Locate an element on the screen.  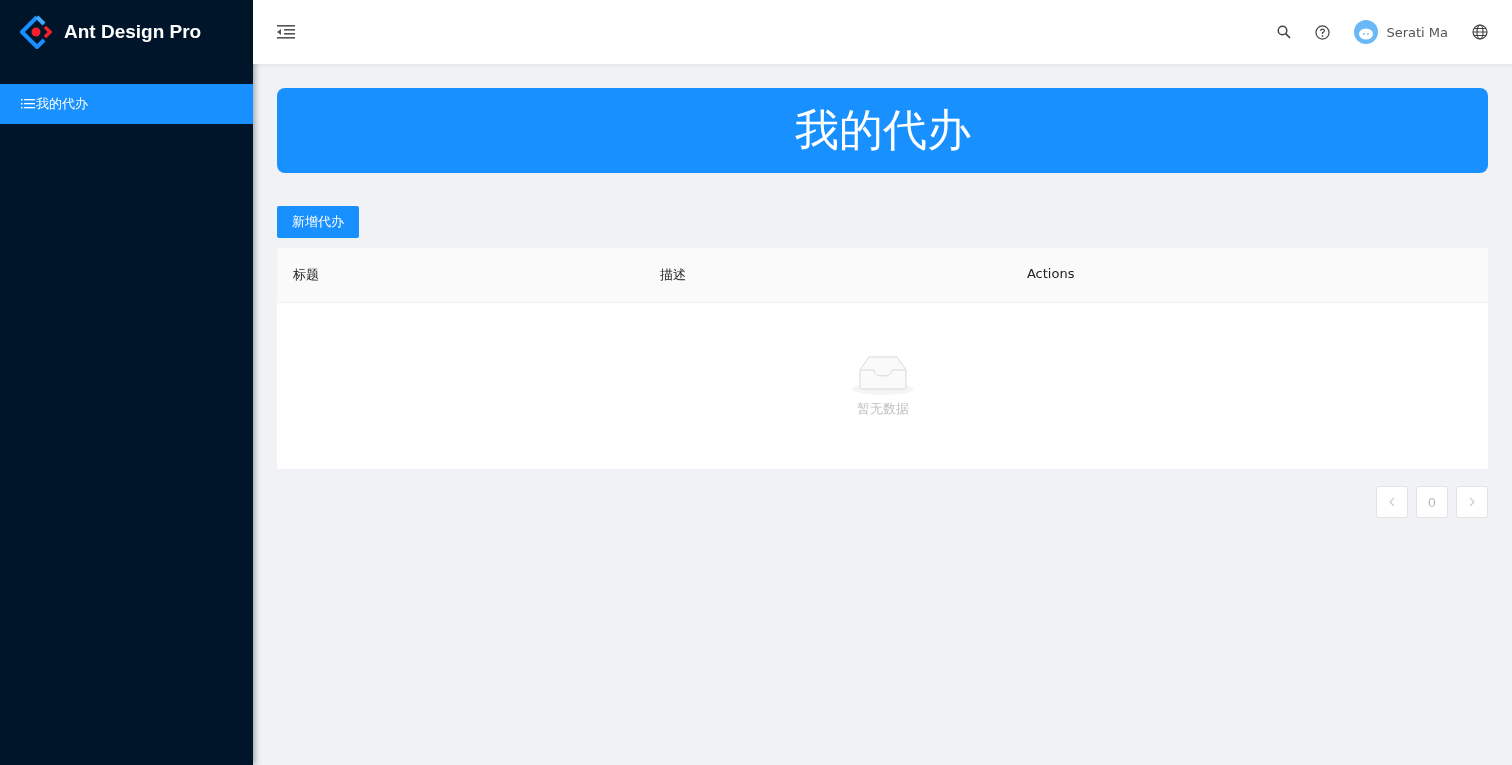
column-header: Actions is located at coordinates (1050, 274).